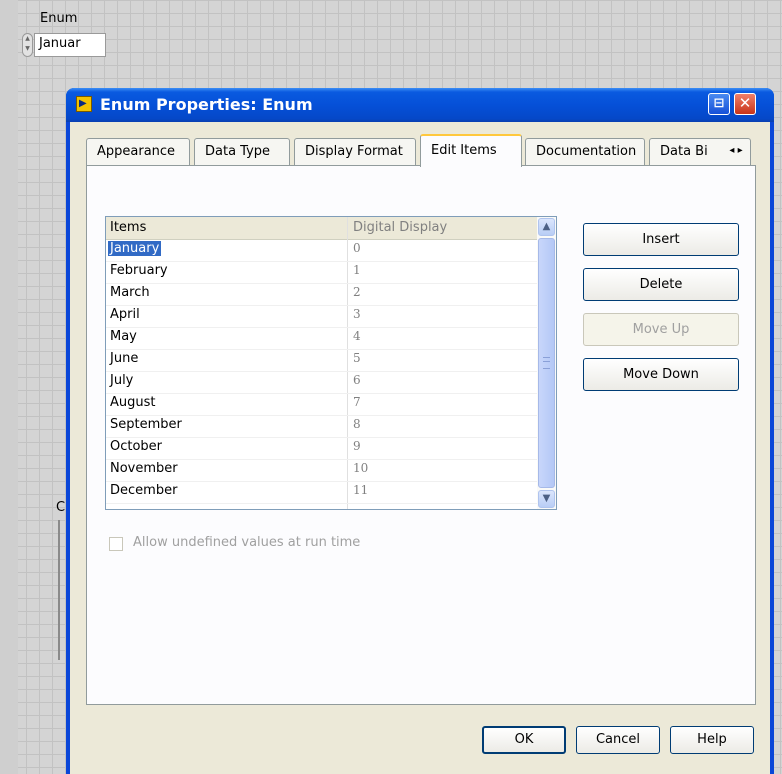 The width and height of the screenshot is (782, 774). I want to click on ok-button: OK, so click(524, 740).